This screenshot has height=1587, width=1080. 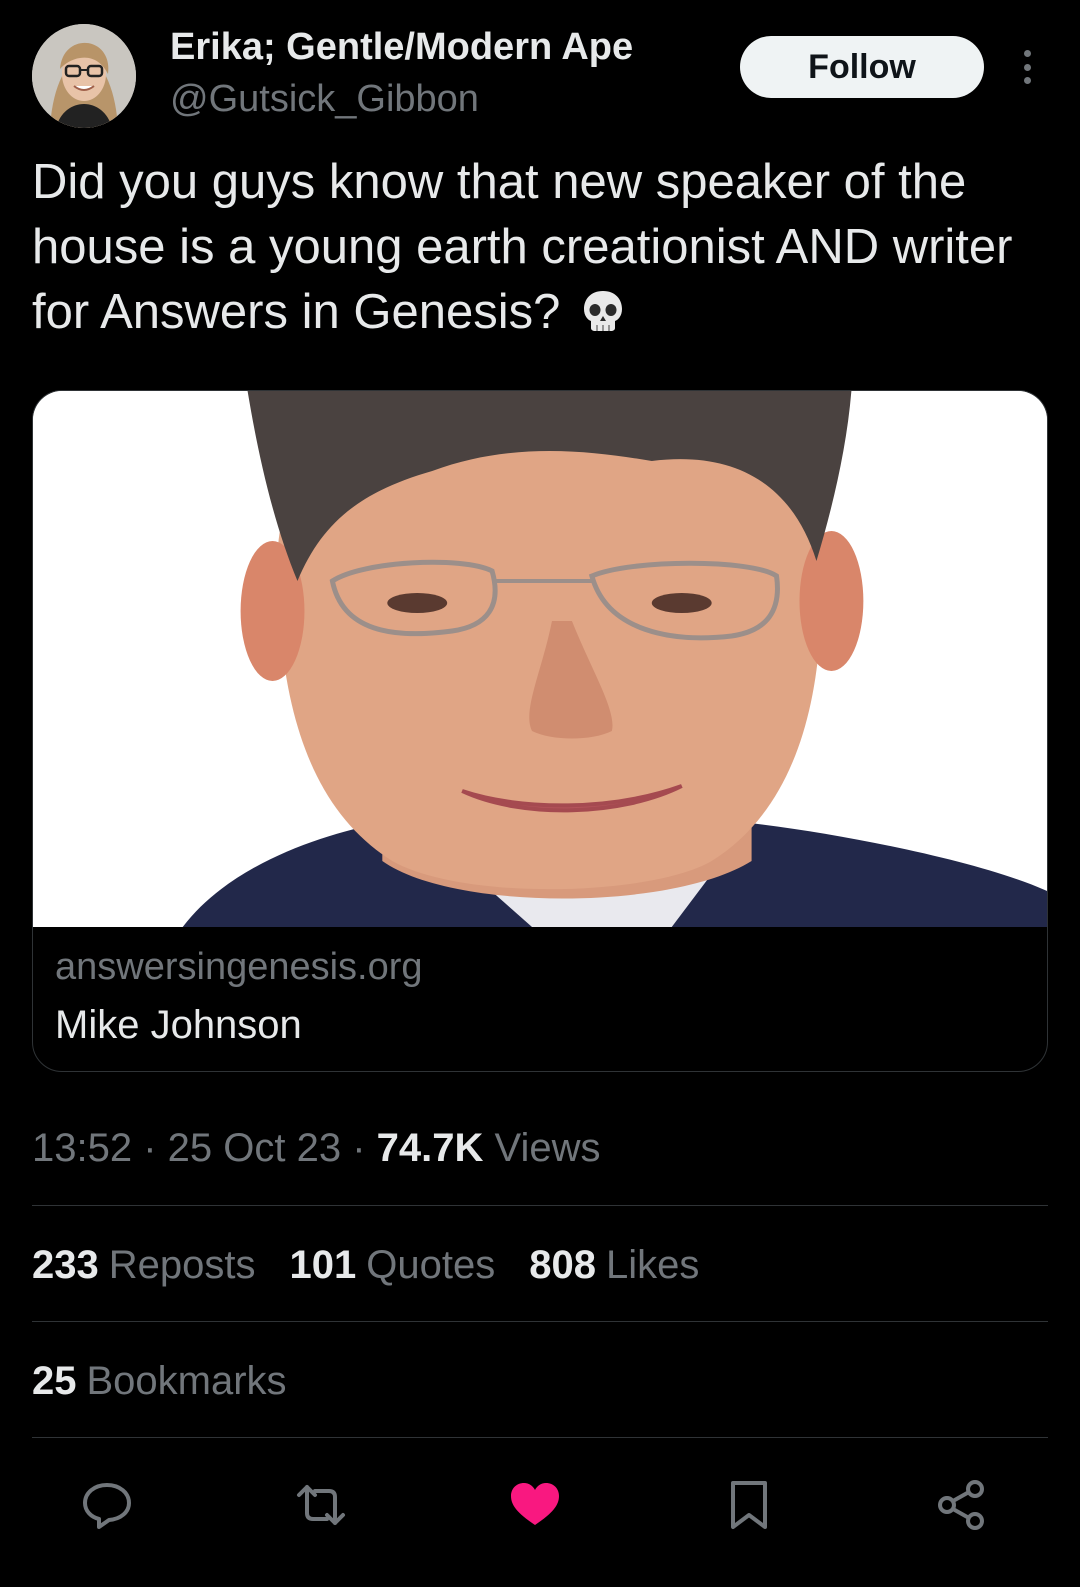 I want to click on quotes-label: Quotes, so click(x=431, y=1265).